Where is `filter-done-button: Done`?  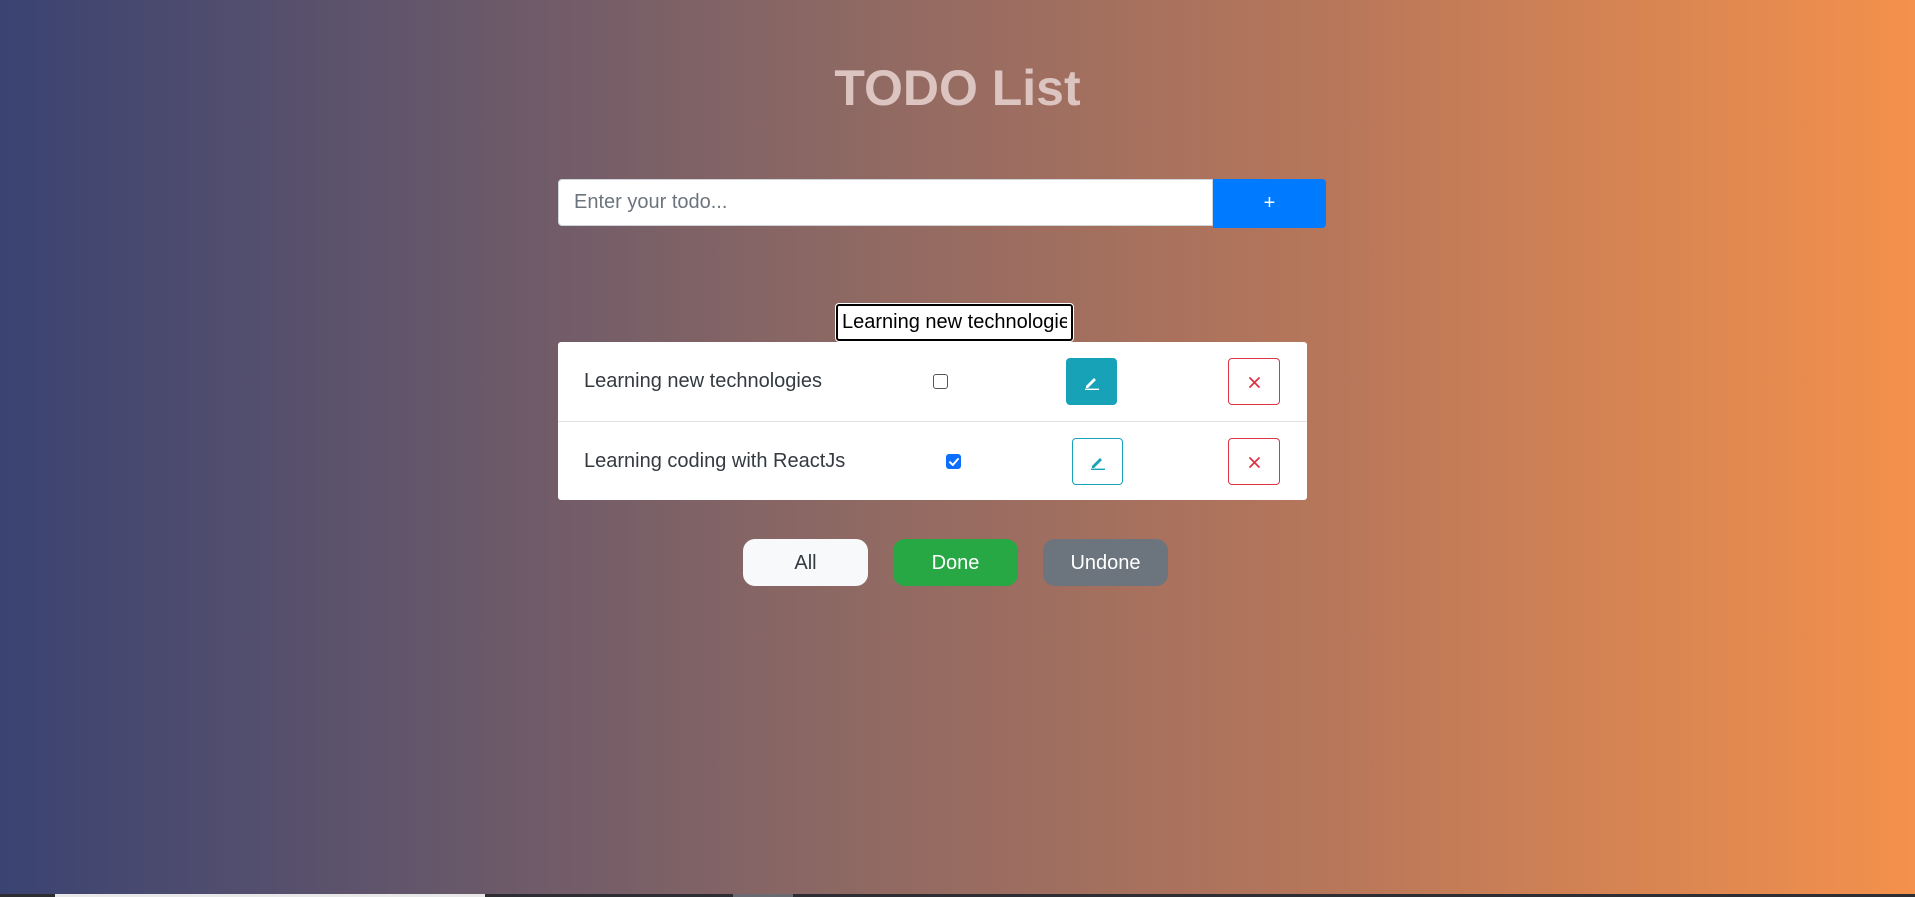 filter-done-button: Done is located at coordinates (955, 562).